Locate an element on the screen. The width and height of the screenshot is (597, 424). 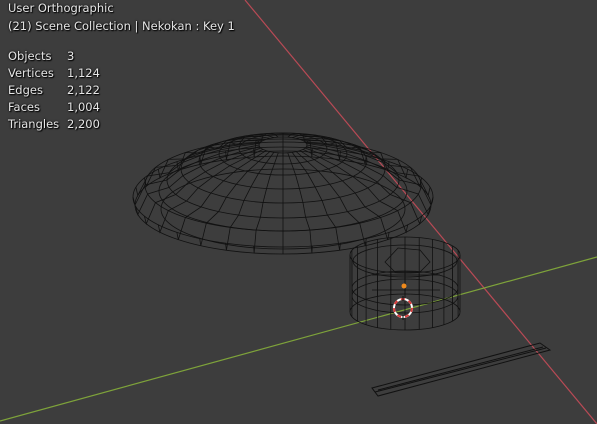
view-title: User Orthographic is located at coordinates (61, 8).